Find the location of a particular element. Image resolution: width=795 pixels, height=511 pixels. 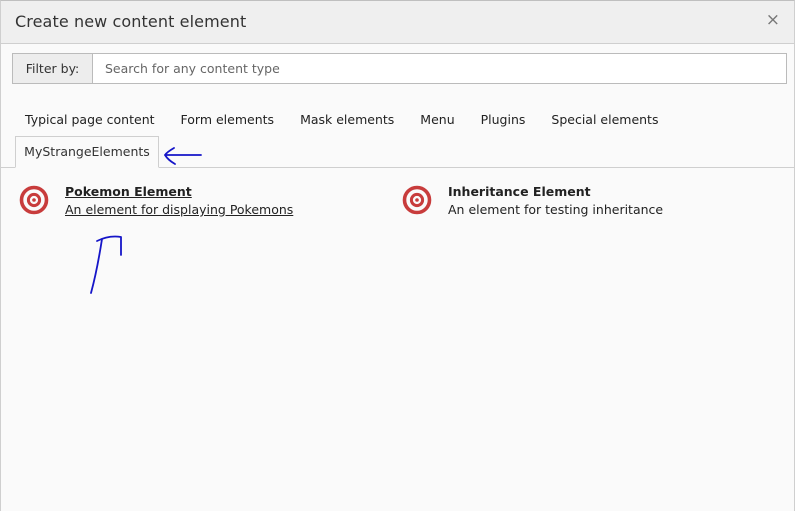

dialog-header: Create new content element × is located at coordinates (397, 22).